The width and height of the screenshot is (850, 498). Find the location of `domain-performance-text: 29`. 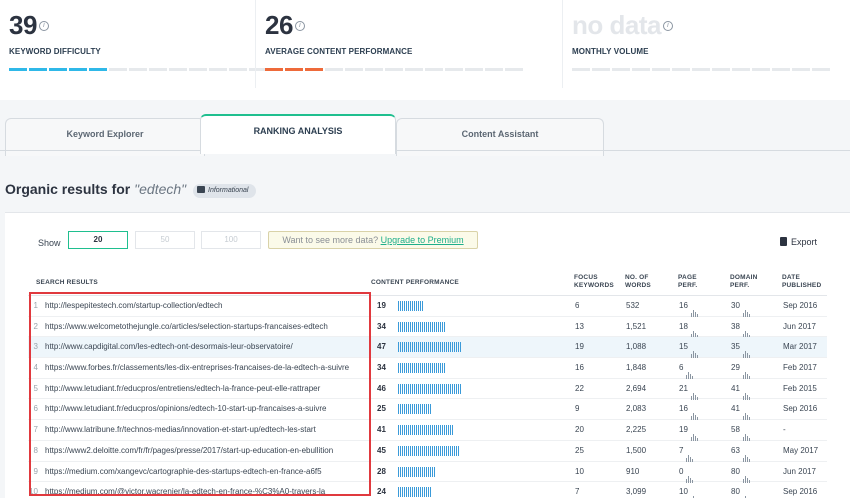

domain-performance-text: 29 is located at coordinates (735, 368).